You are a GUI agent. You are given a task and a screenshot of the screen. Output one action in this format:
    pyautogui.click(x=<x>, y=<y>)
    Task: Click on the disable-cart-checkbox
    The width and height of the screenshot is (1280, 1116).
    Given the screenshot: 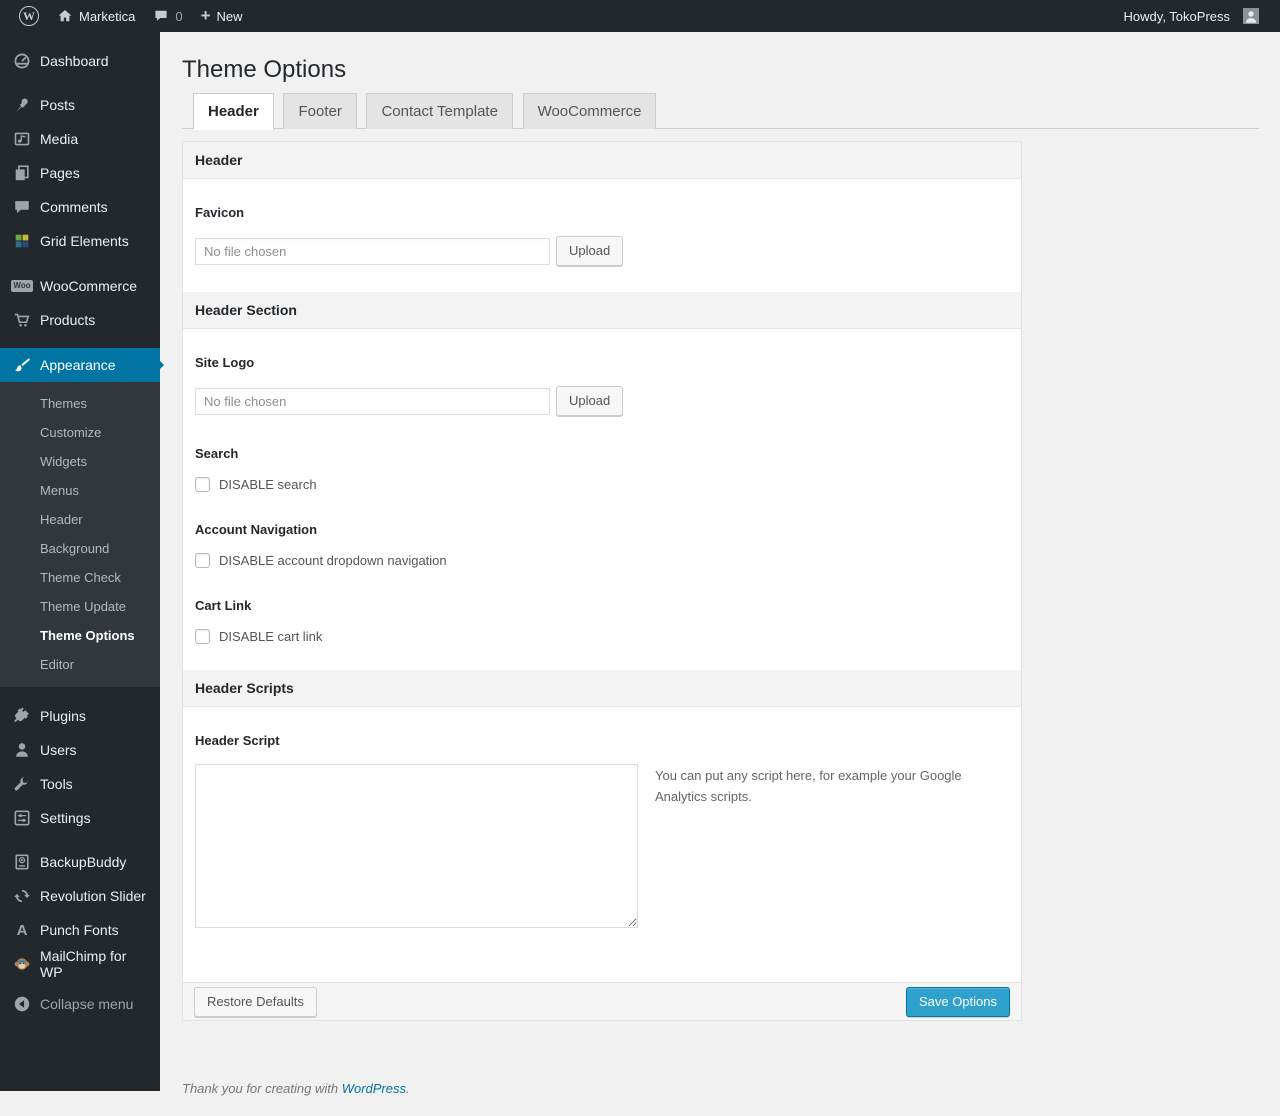 What is the action you would take?
    pyautogui.click(x=202, y=637)
    